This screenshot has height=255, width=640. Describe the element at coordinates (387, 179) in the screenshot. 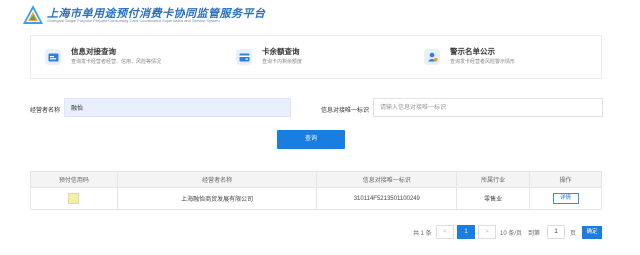

I see `column-header: 信息对接唯一标识` at that location.